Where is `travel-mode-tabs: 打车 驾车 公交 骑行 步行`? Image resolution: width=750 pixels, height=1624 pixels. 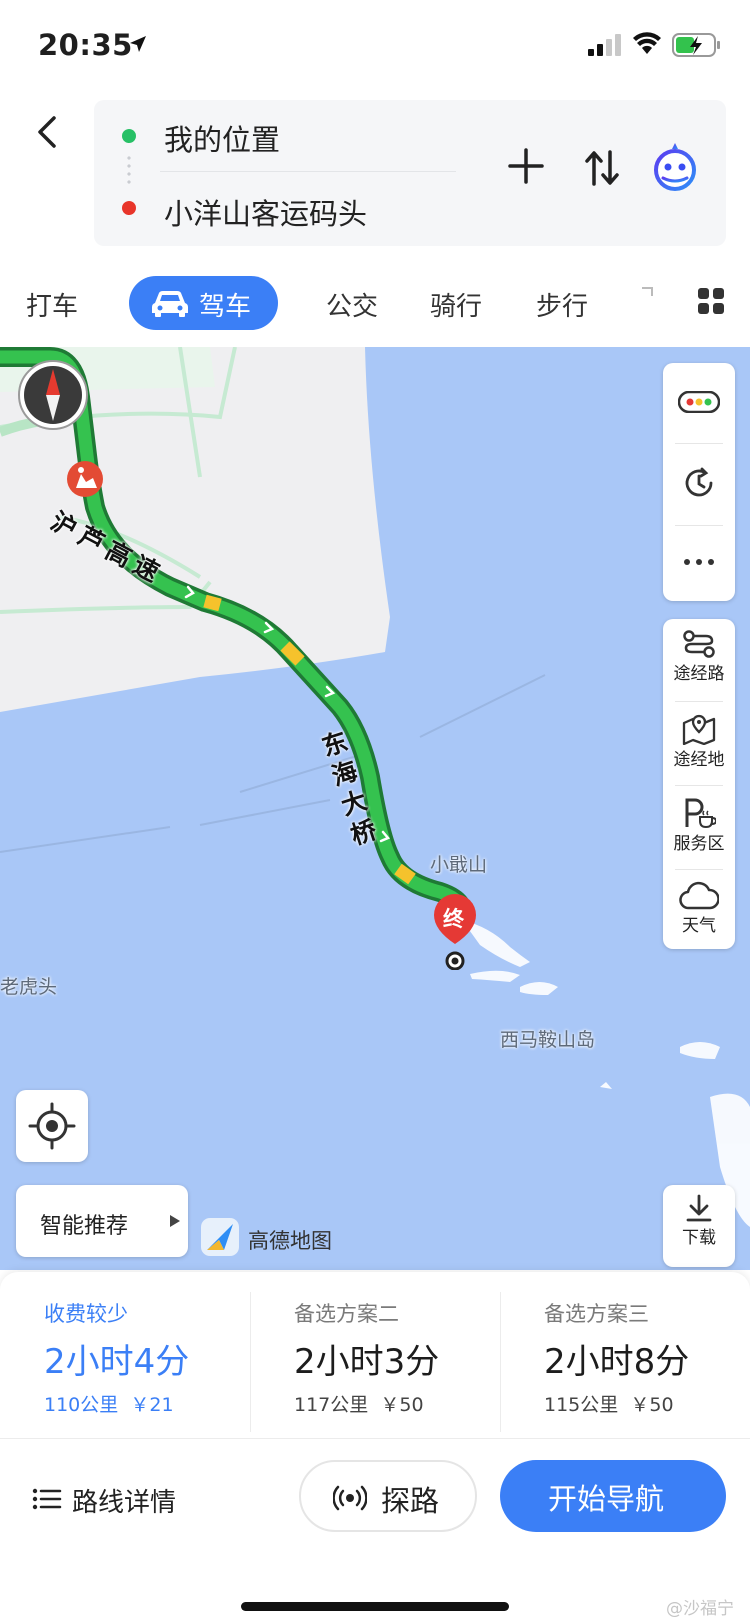
travel-mode-tabs: 打车 驾车 公交 骑行 步行 is located at coordinates (375, 302).